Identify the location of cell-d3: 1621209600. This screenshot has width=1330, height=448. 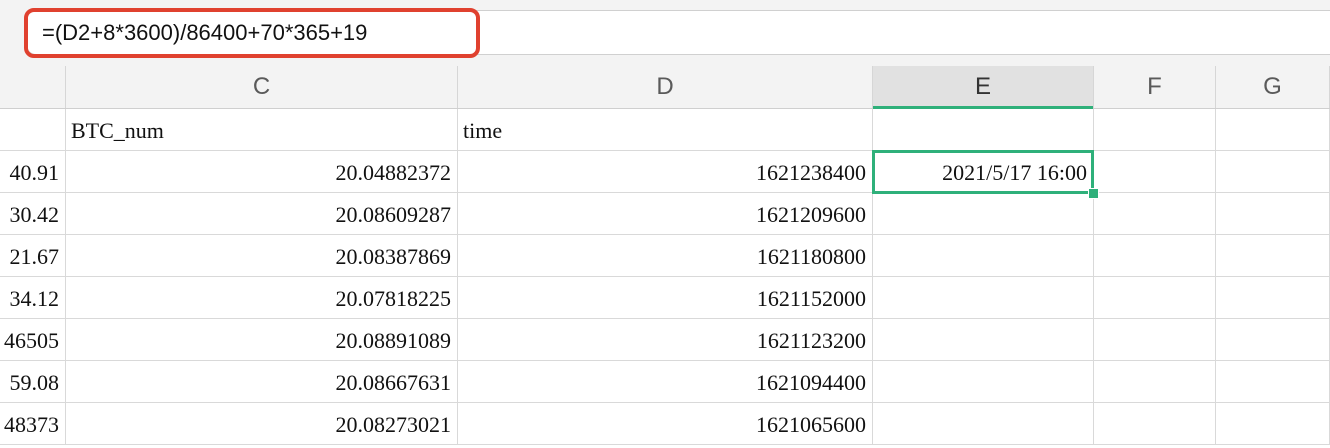
(665, 213).